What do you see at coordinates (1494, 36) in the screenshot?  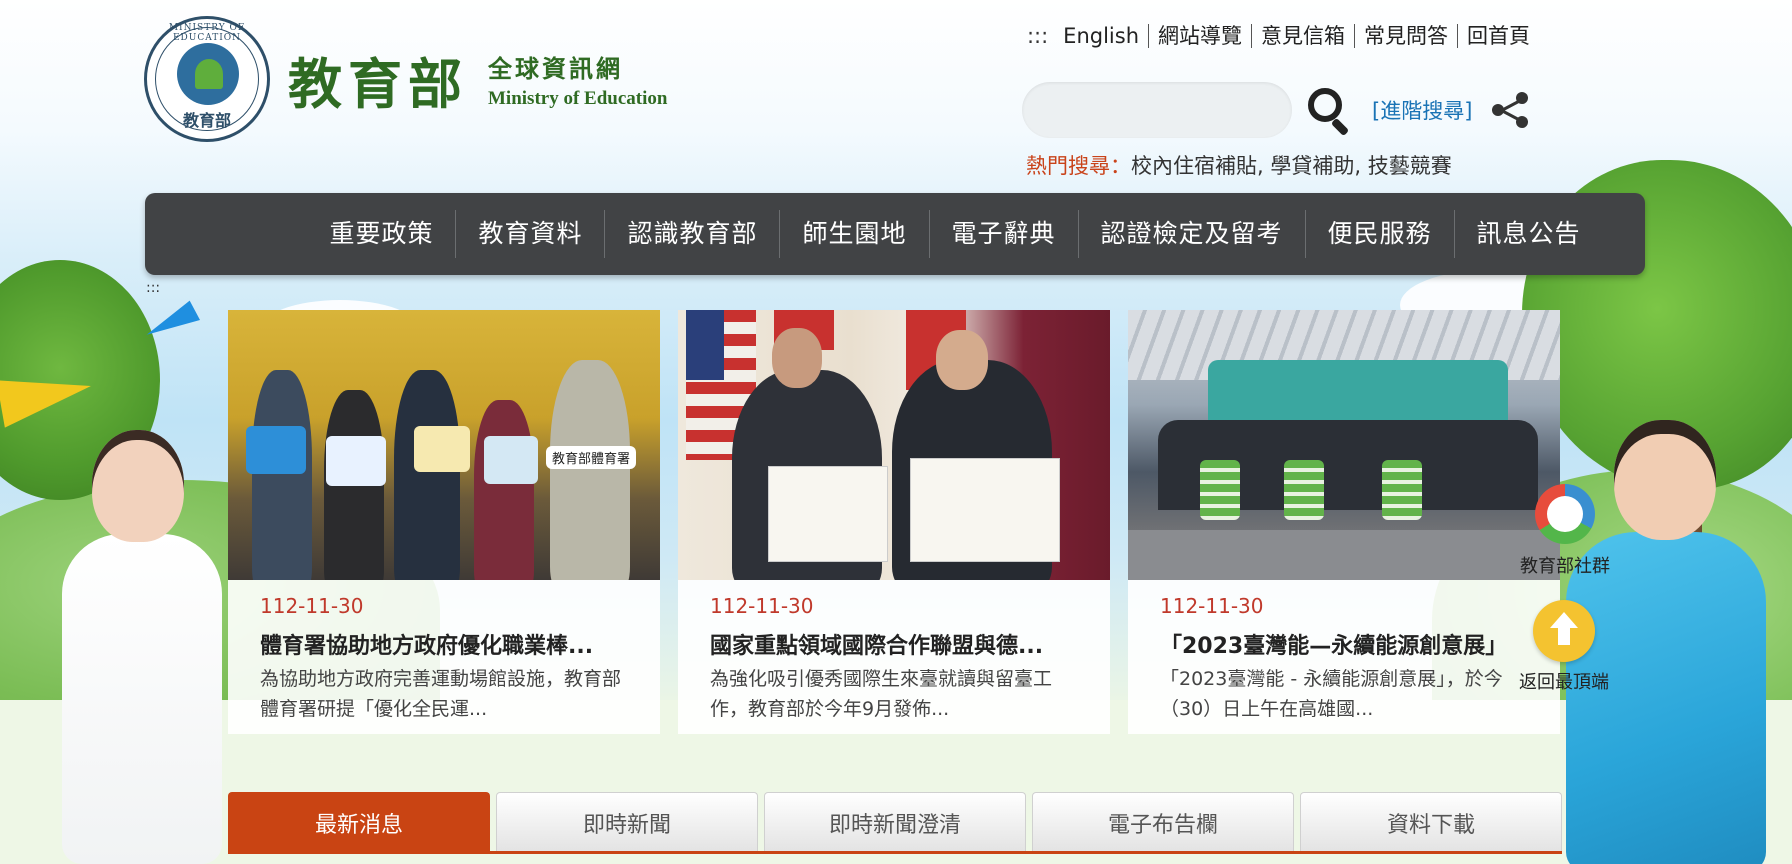 I see `link-home: 回首頁` at bounding box center [1494, 36].